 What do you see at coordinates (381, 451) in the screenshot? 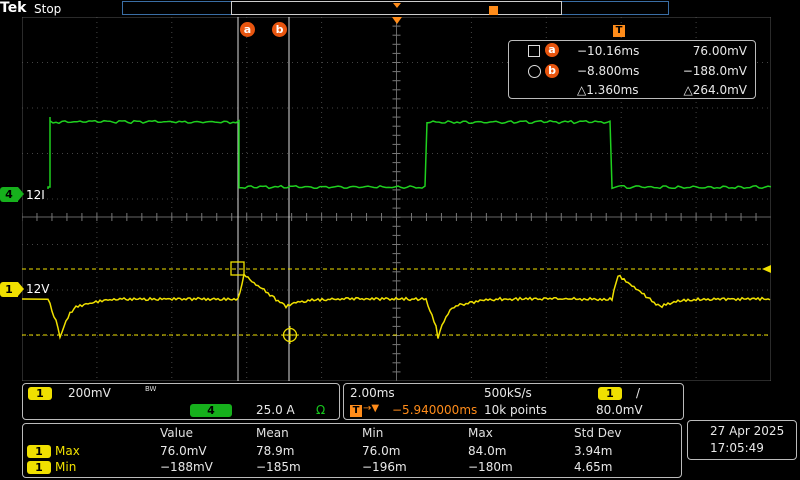
I see `meas-min: 76.0m` at bounding box center [381, 451].